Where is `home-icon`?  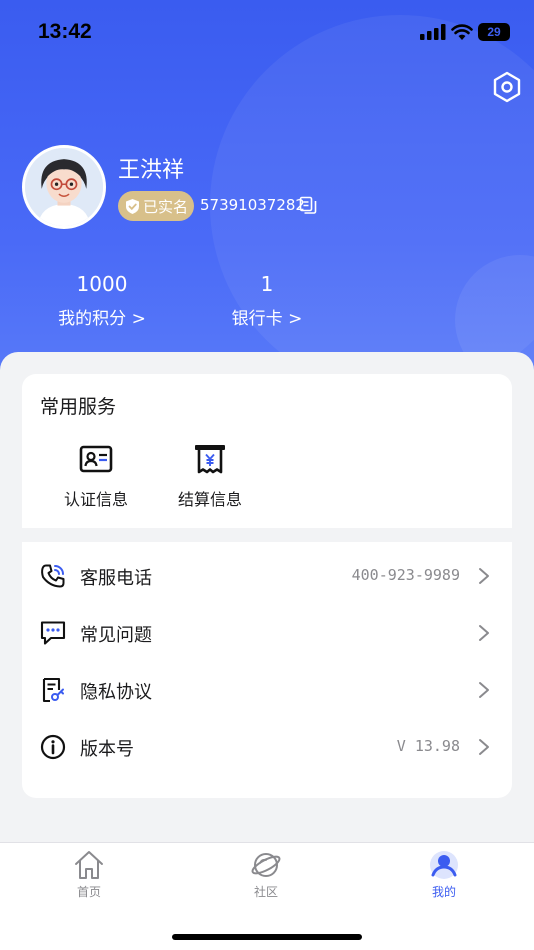
home-icon is located at coordinates (89, 865).